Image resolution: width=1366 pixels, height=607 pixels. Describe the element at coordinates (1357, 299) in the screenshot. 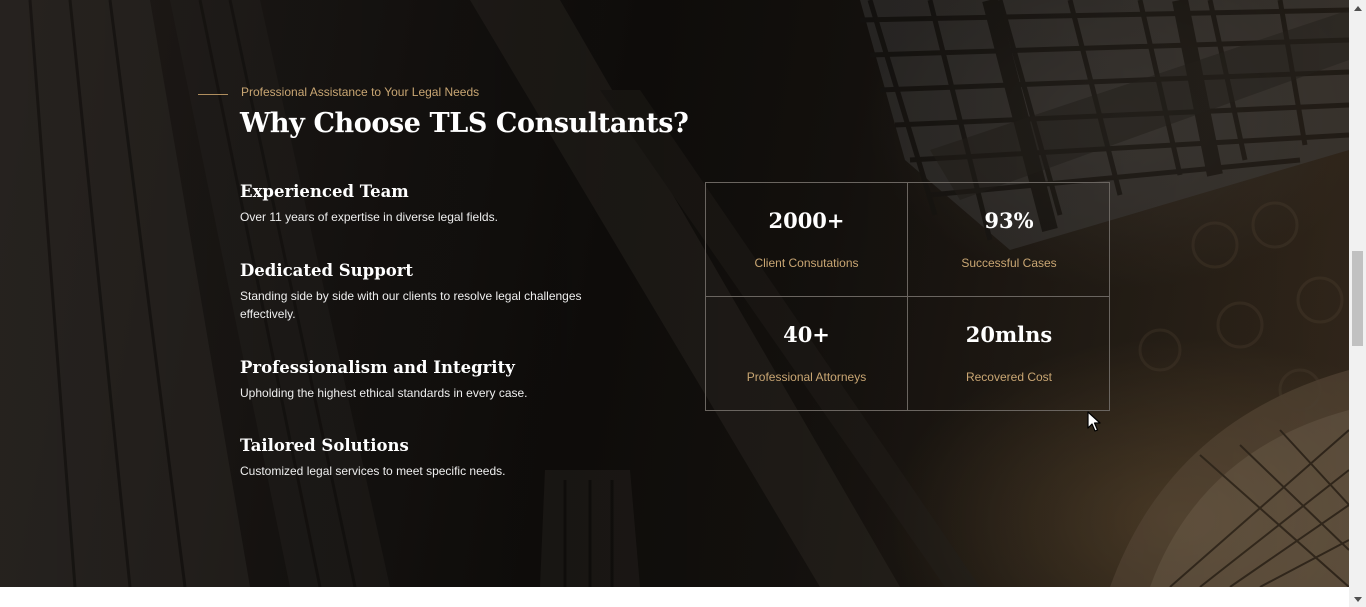

I see `scrollbar-thumb` at that location.